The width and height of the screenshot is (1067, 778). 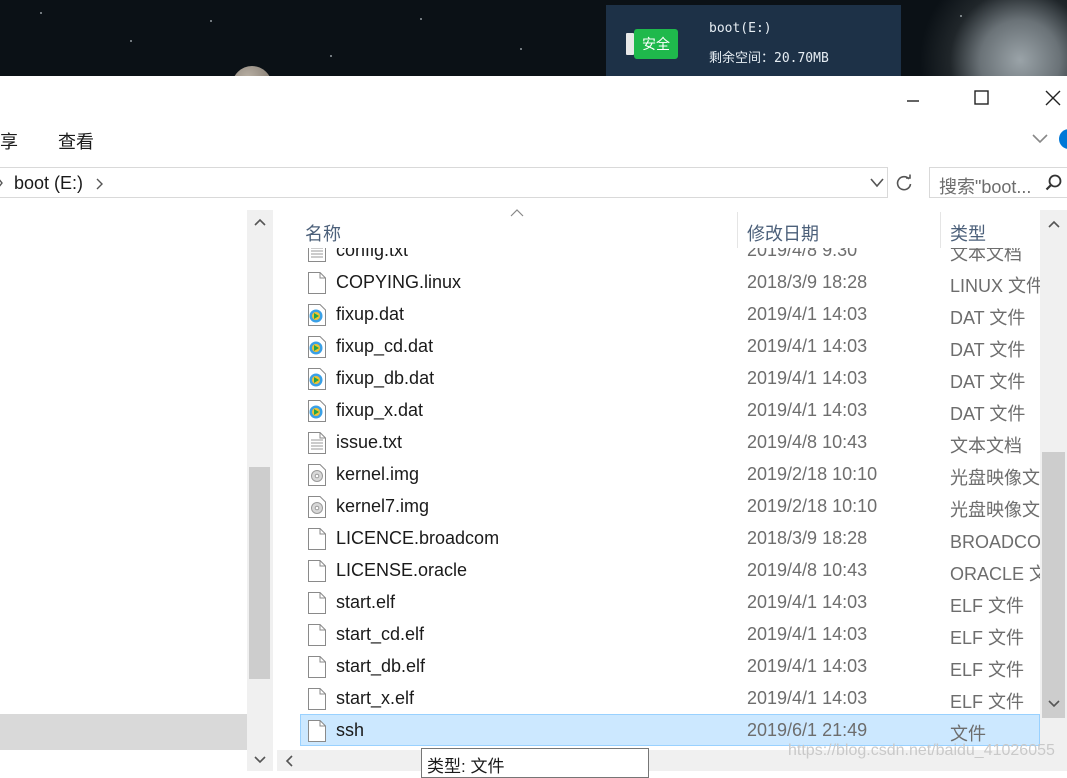 I want to click on nav-scroll-thumb, so click(x=259, y=573).